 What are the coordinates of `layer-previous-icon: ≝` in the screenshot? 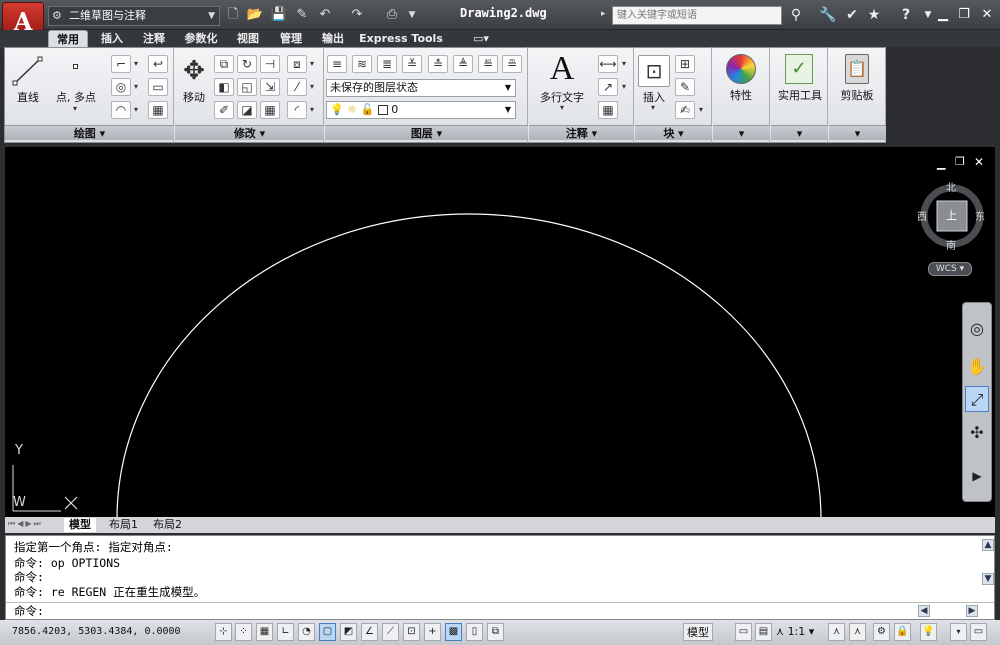 It's located at (488, 64).